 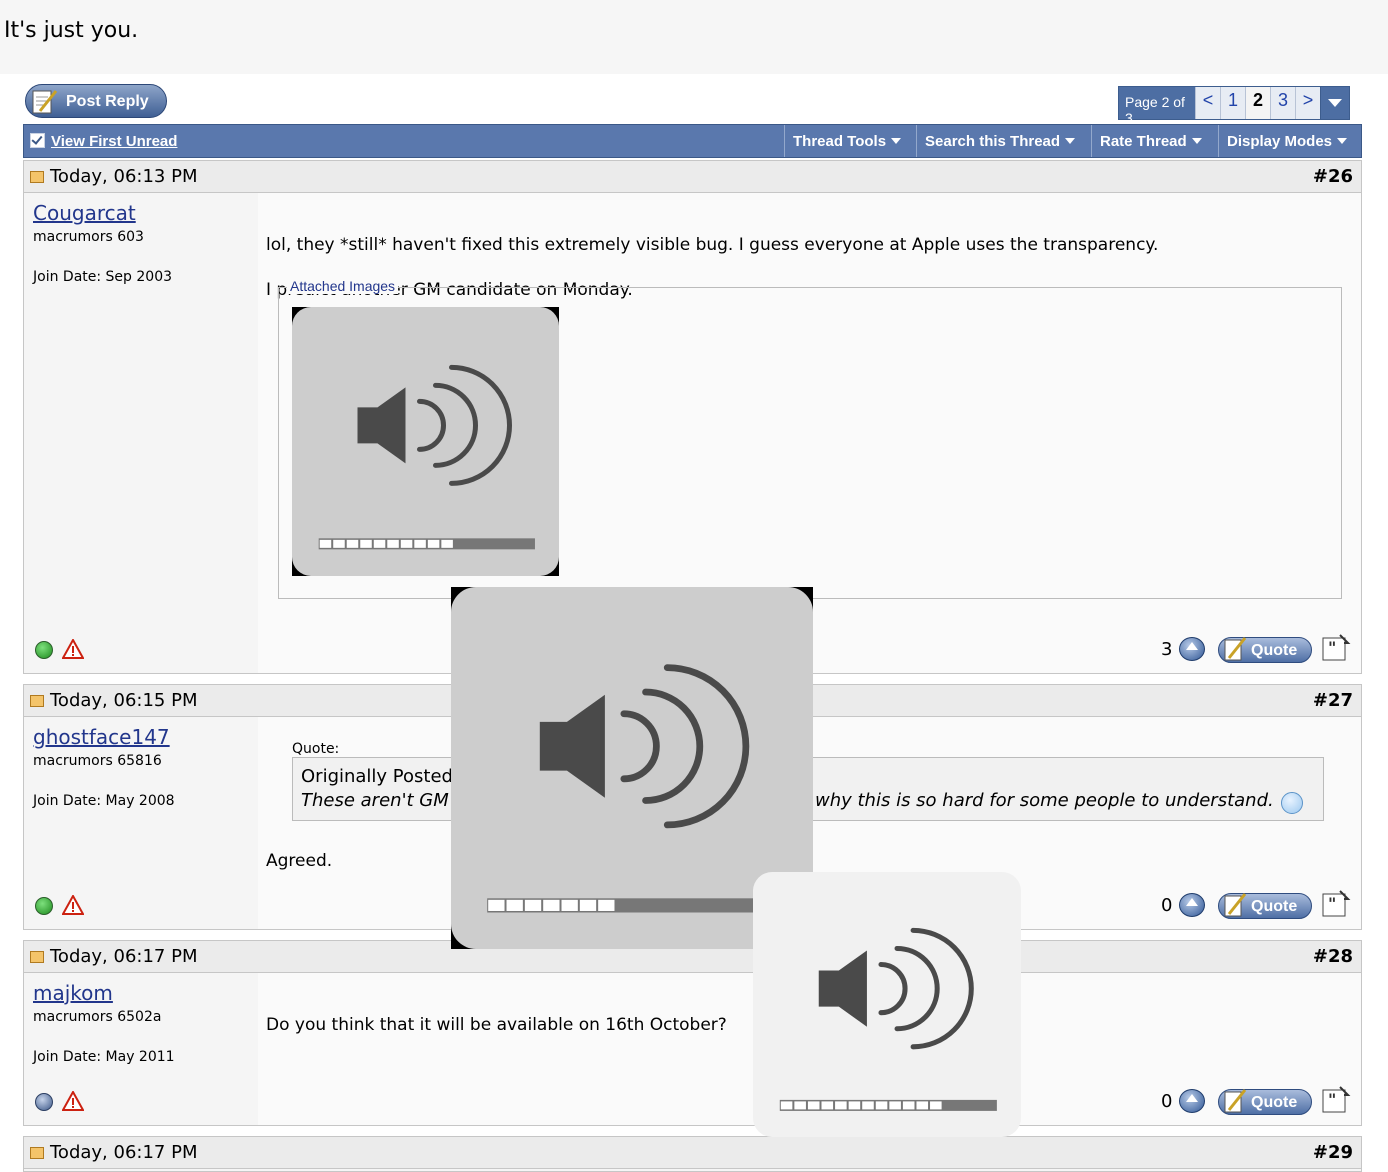 I want to click on view-first-unread-label: View First Unread, so click(x=114, y=141).